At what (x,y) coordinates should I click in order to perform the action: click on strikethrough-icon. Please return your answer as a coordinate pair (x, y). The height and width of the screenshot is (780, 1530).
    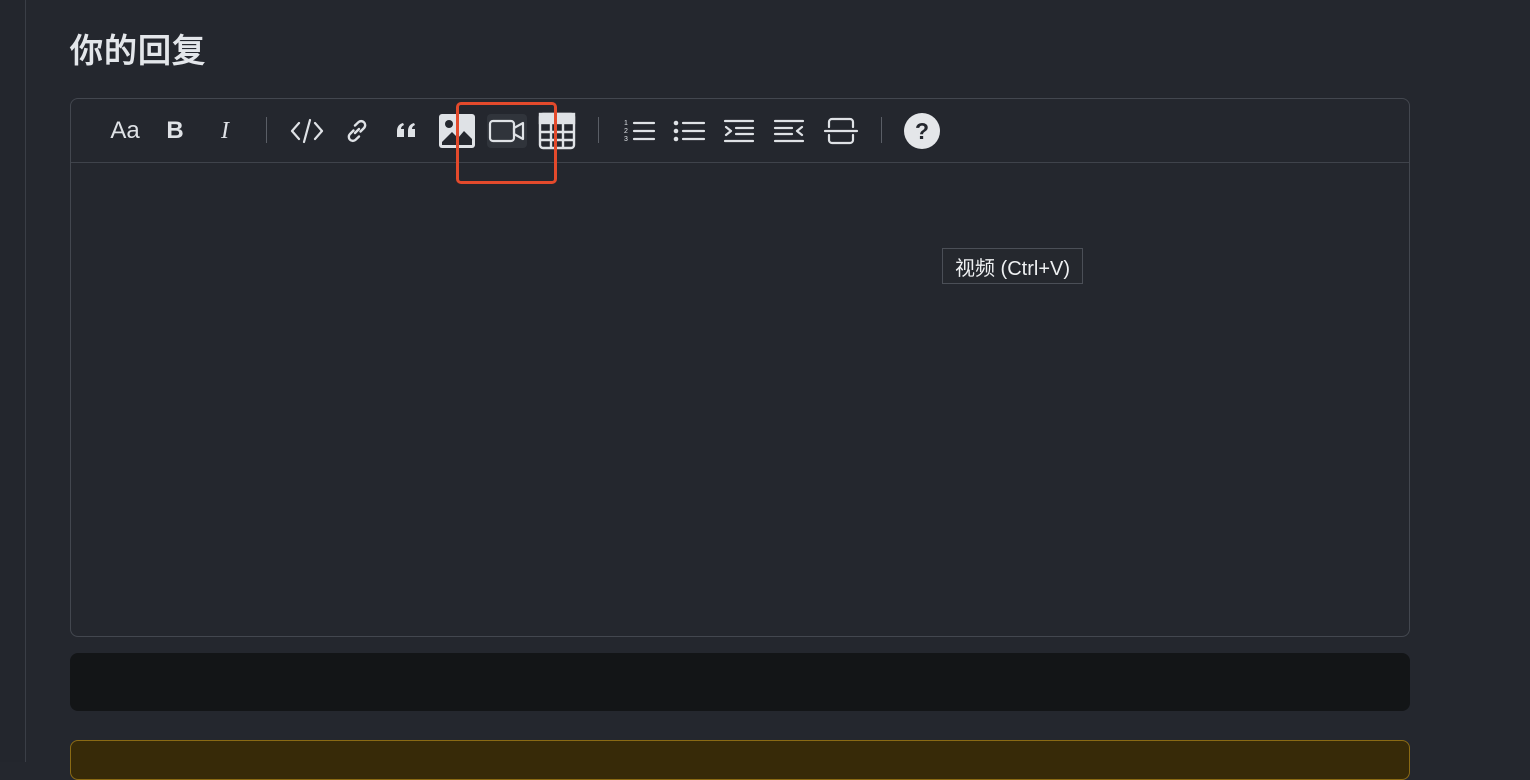
    Looking at the image, I should click on (841, 131).